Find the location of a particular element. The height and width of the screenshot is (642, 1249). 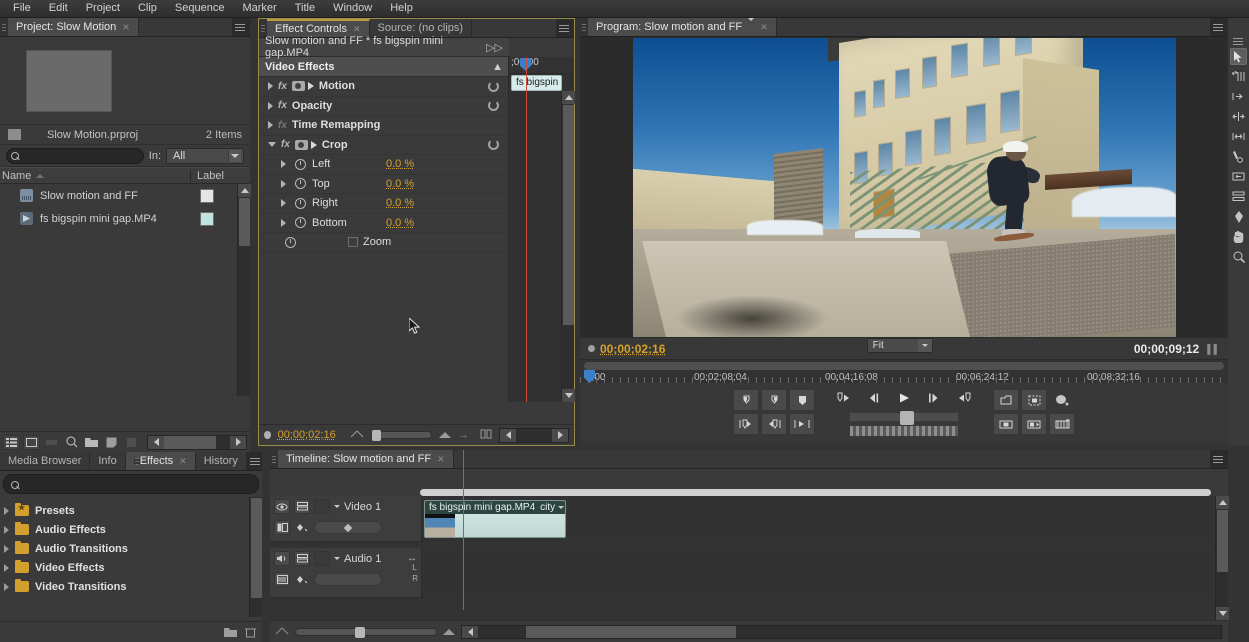

toggle-track-mute-icon is located at coordinates (282, 558).